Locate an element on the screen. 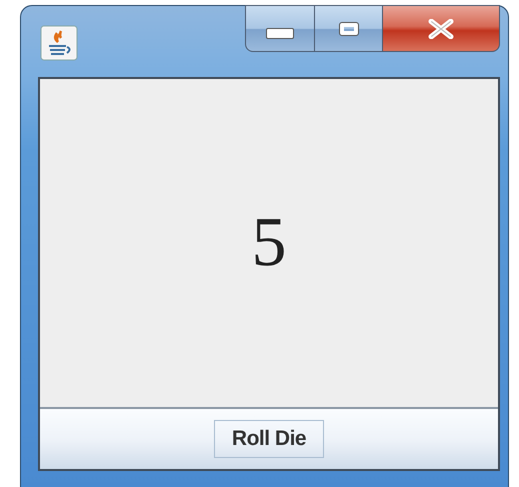 This screenshot has width=519, height=487. maximize-icon is located at coordinates (349, 28).